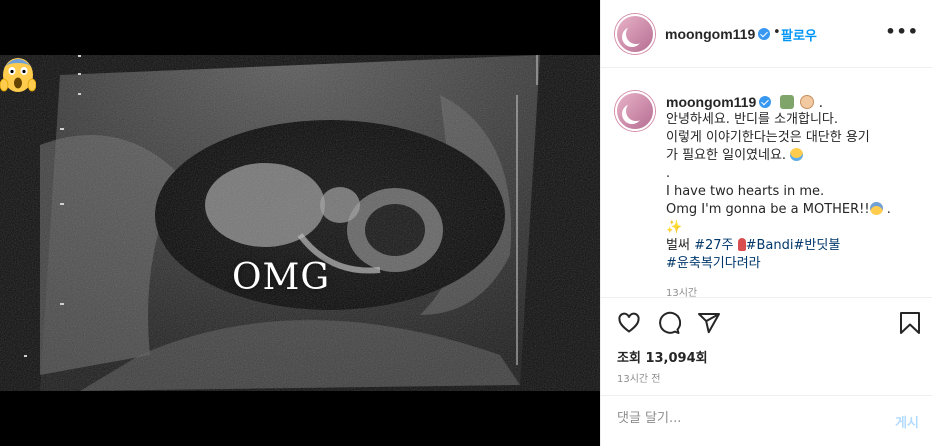 The width and height of the screenshot is (932, 446). Describe the element at coordinates (678, 245) in the screenshot. I see `caption-line-text: 벌써` at that location.